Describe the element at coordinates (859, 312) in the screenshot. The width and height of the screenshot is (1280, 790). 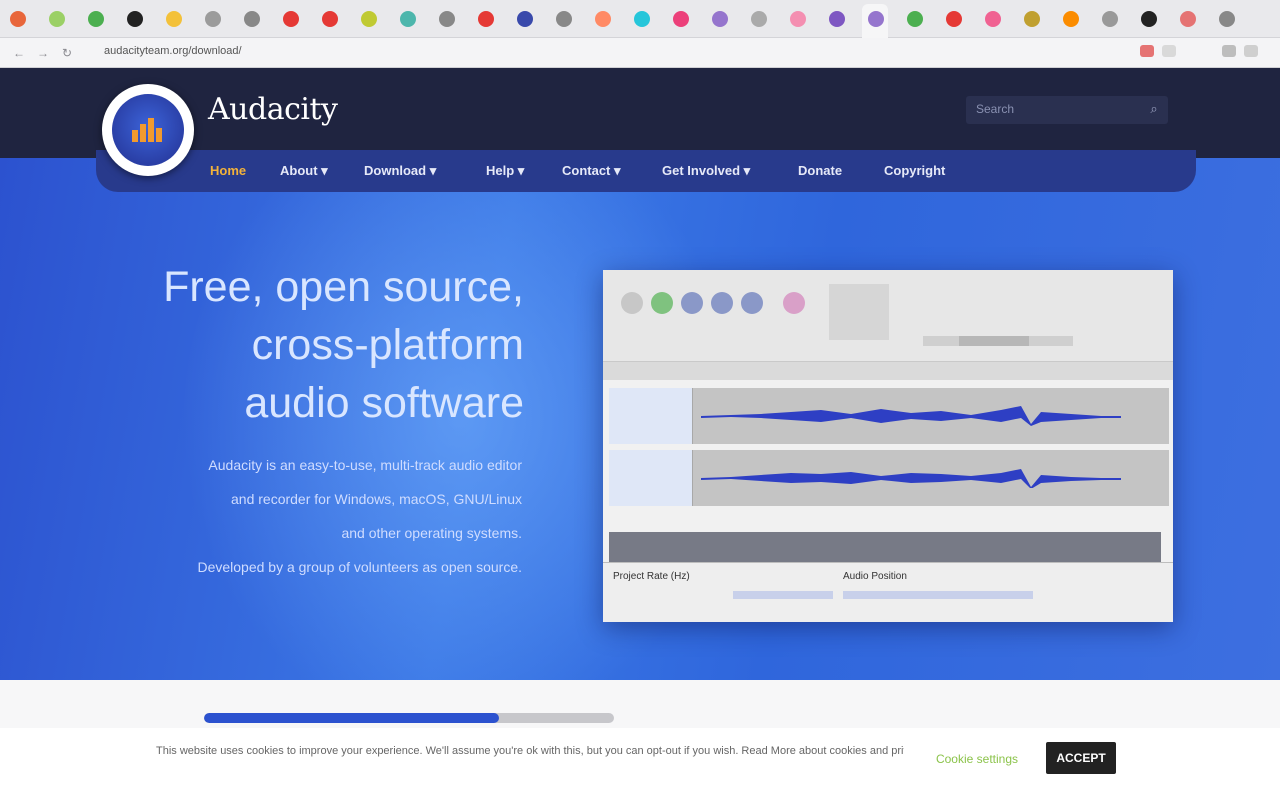
I see `tools-panel` at that location.